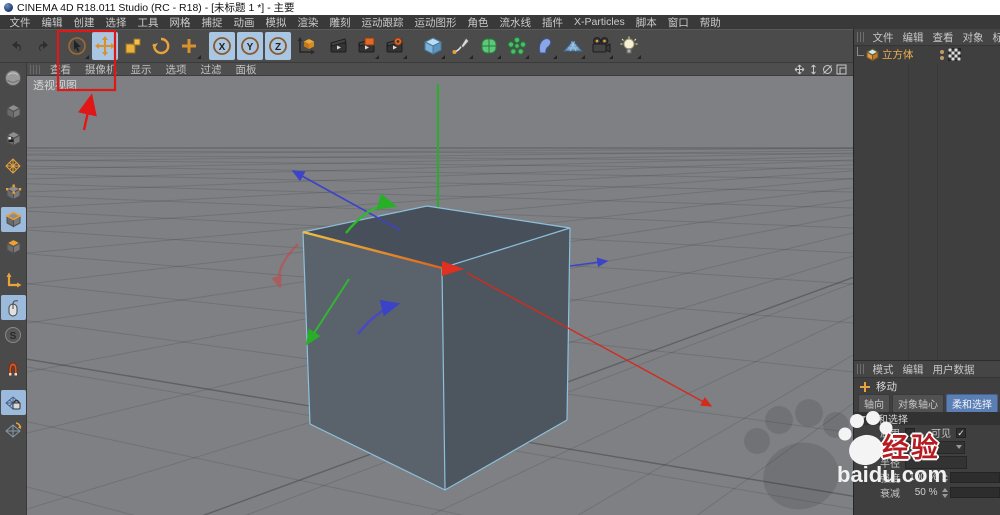  I want to click on viewport-menu-item: 查看, so click(60, 69).